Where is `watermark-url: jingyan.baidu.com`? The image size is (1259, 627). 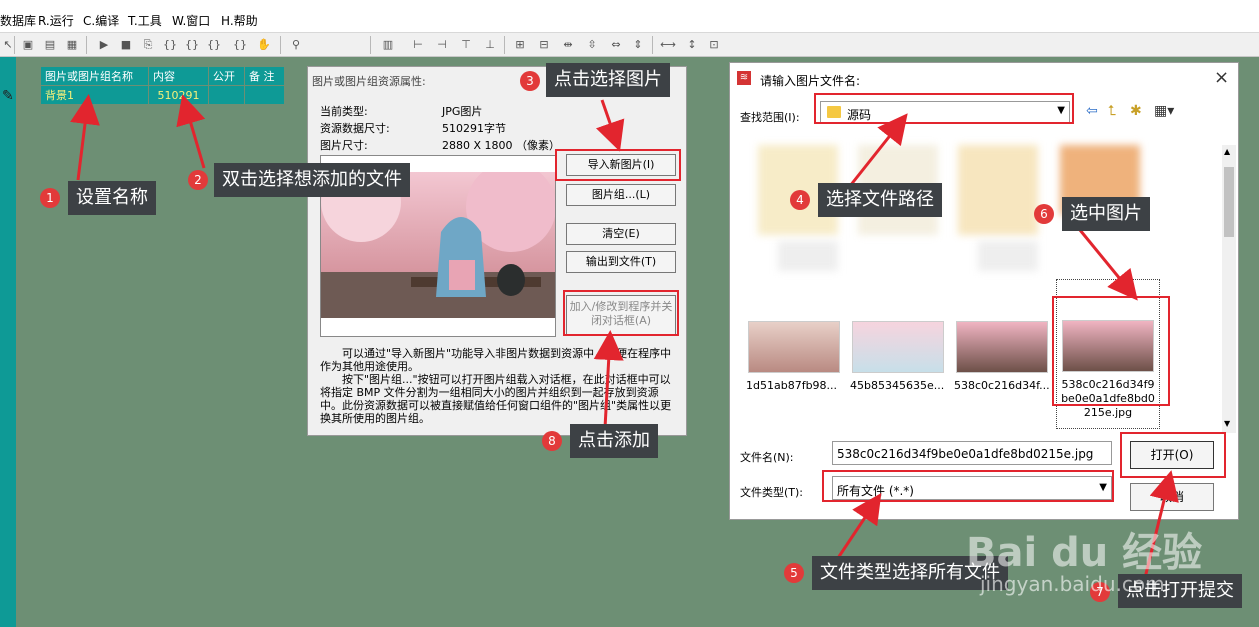 watermark-url: jingyan.baidu.com is located at coordinates (1072, 584).